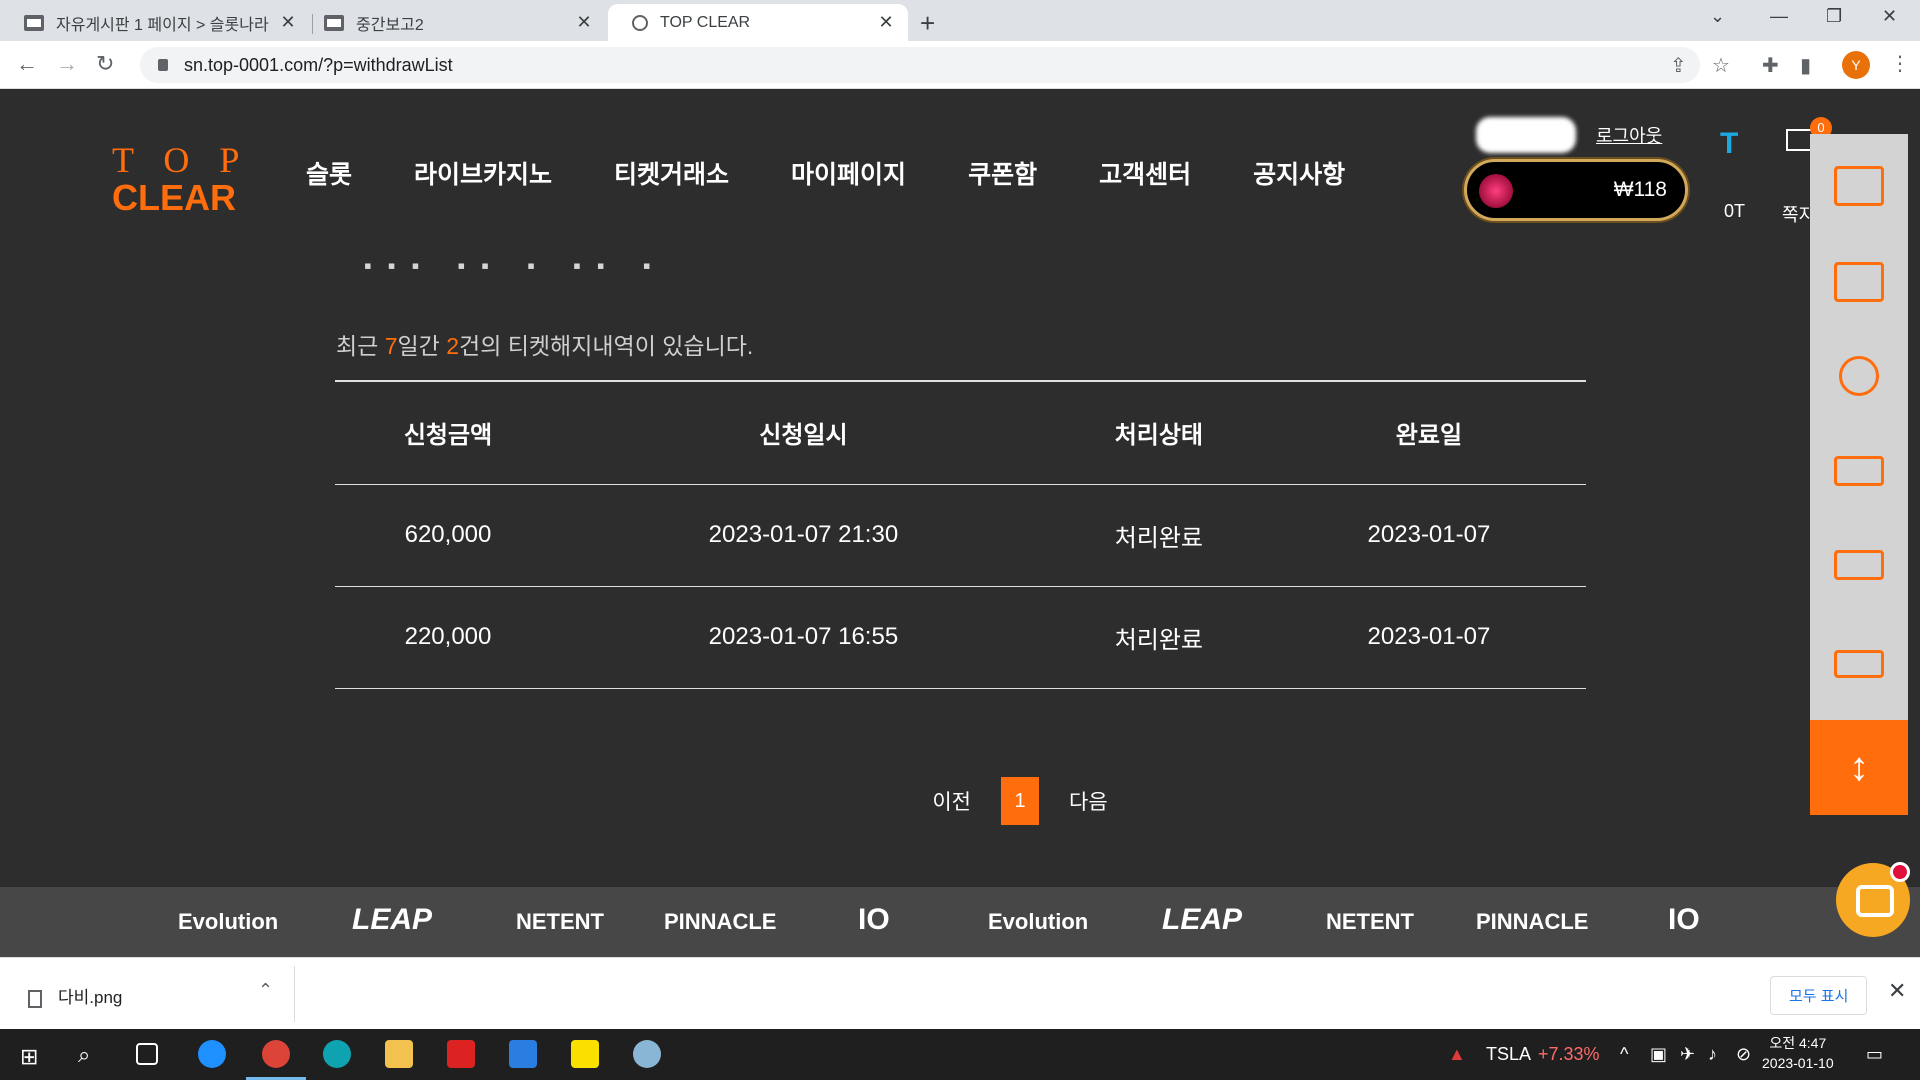  What do you see at coordinates (190, 160) in the screenshot?
I see `logo-top-text: TOP` at bounding box center [190, 160].